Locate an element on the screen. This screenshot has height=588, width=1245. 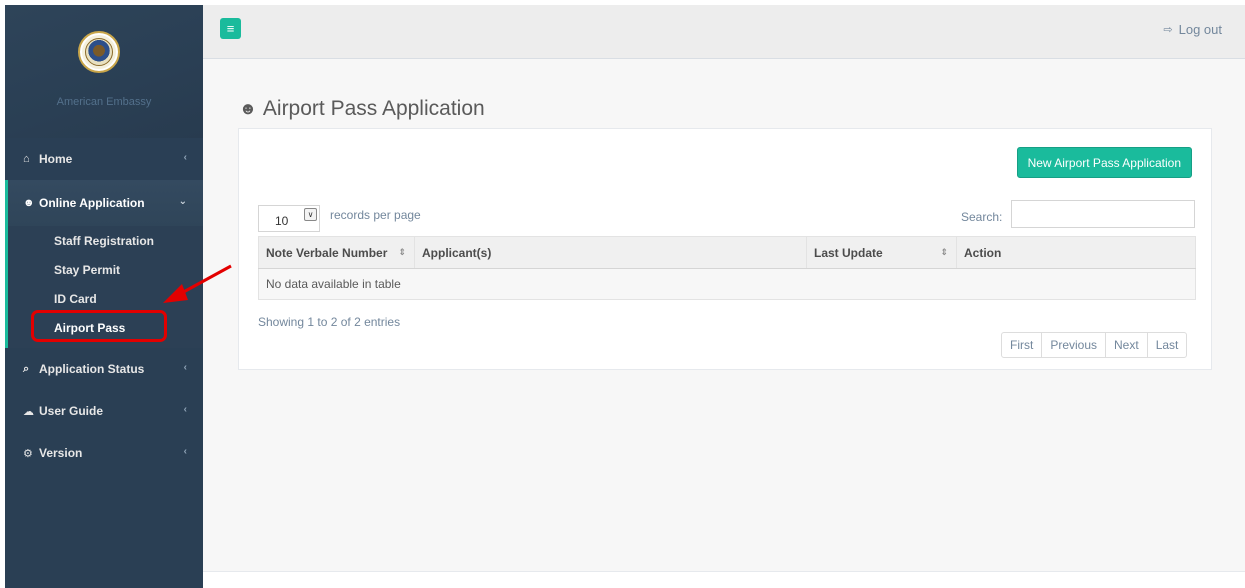
empty-table-message: No data available in table is located at coordinates (727, 284).